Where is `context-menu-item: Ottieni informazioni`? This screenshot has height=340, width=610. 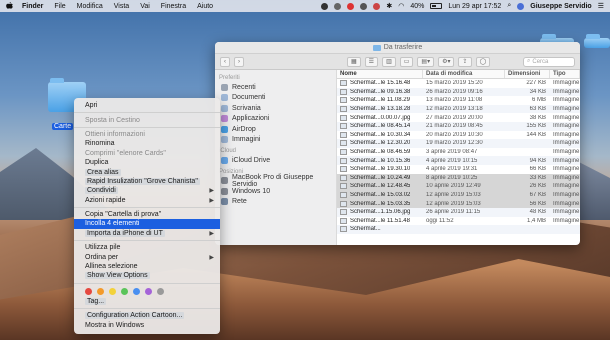
context-menu-item: Ottieni informazioni is located at coordinates (147, 134).